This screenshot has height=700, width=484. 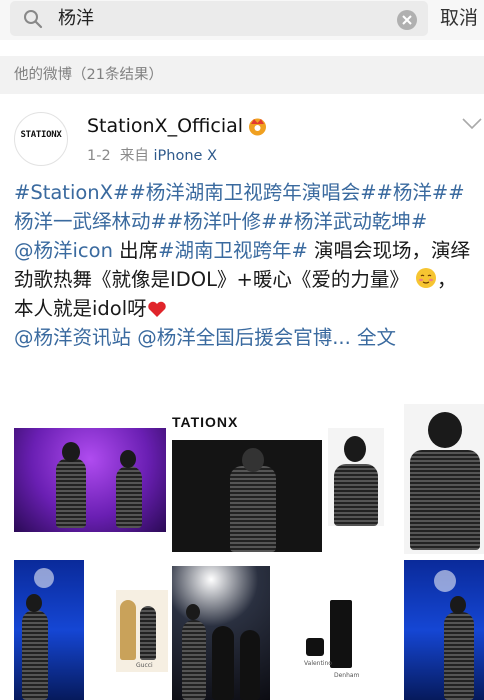 I want to click on vip-crown-badge-icon, so click(x=257, y=127).